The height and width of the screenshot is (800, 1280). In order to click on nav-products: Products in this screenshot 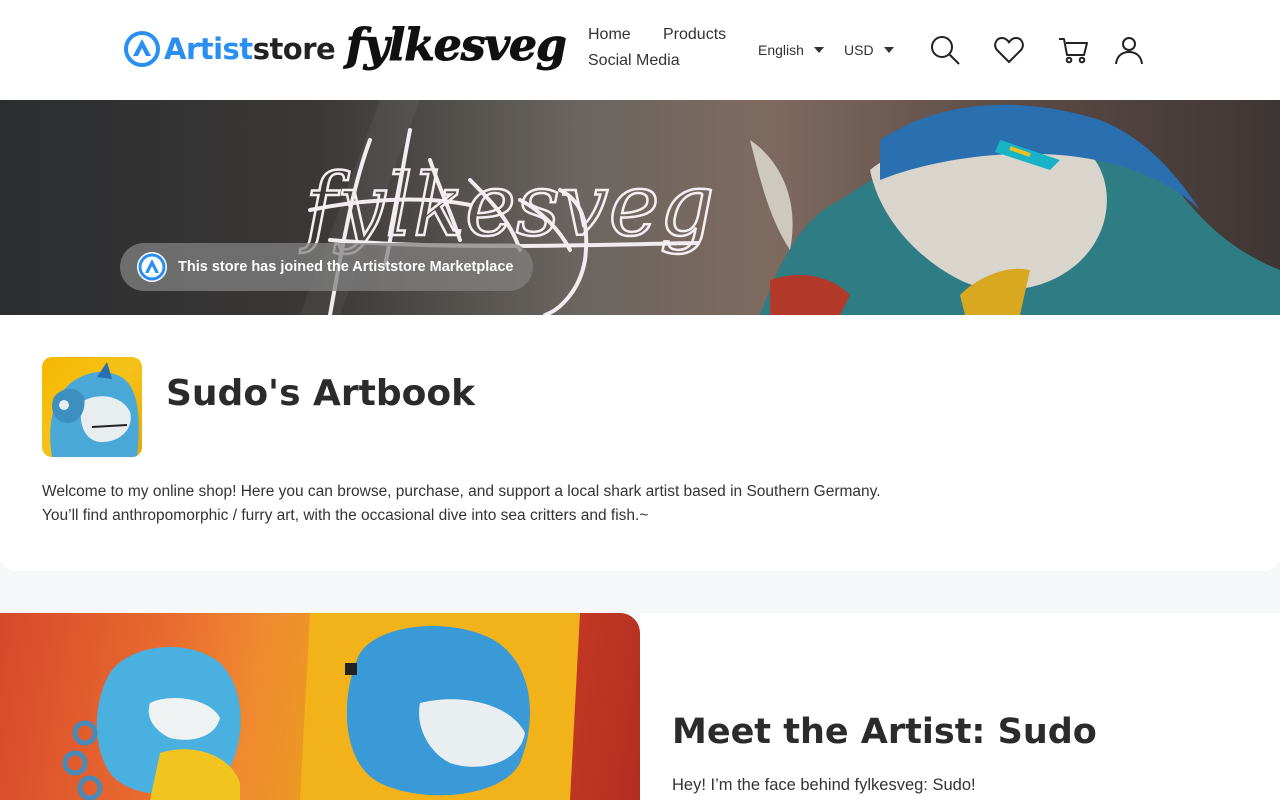, I will do `click(694, 35)`.